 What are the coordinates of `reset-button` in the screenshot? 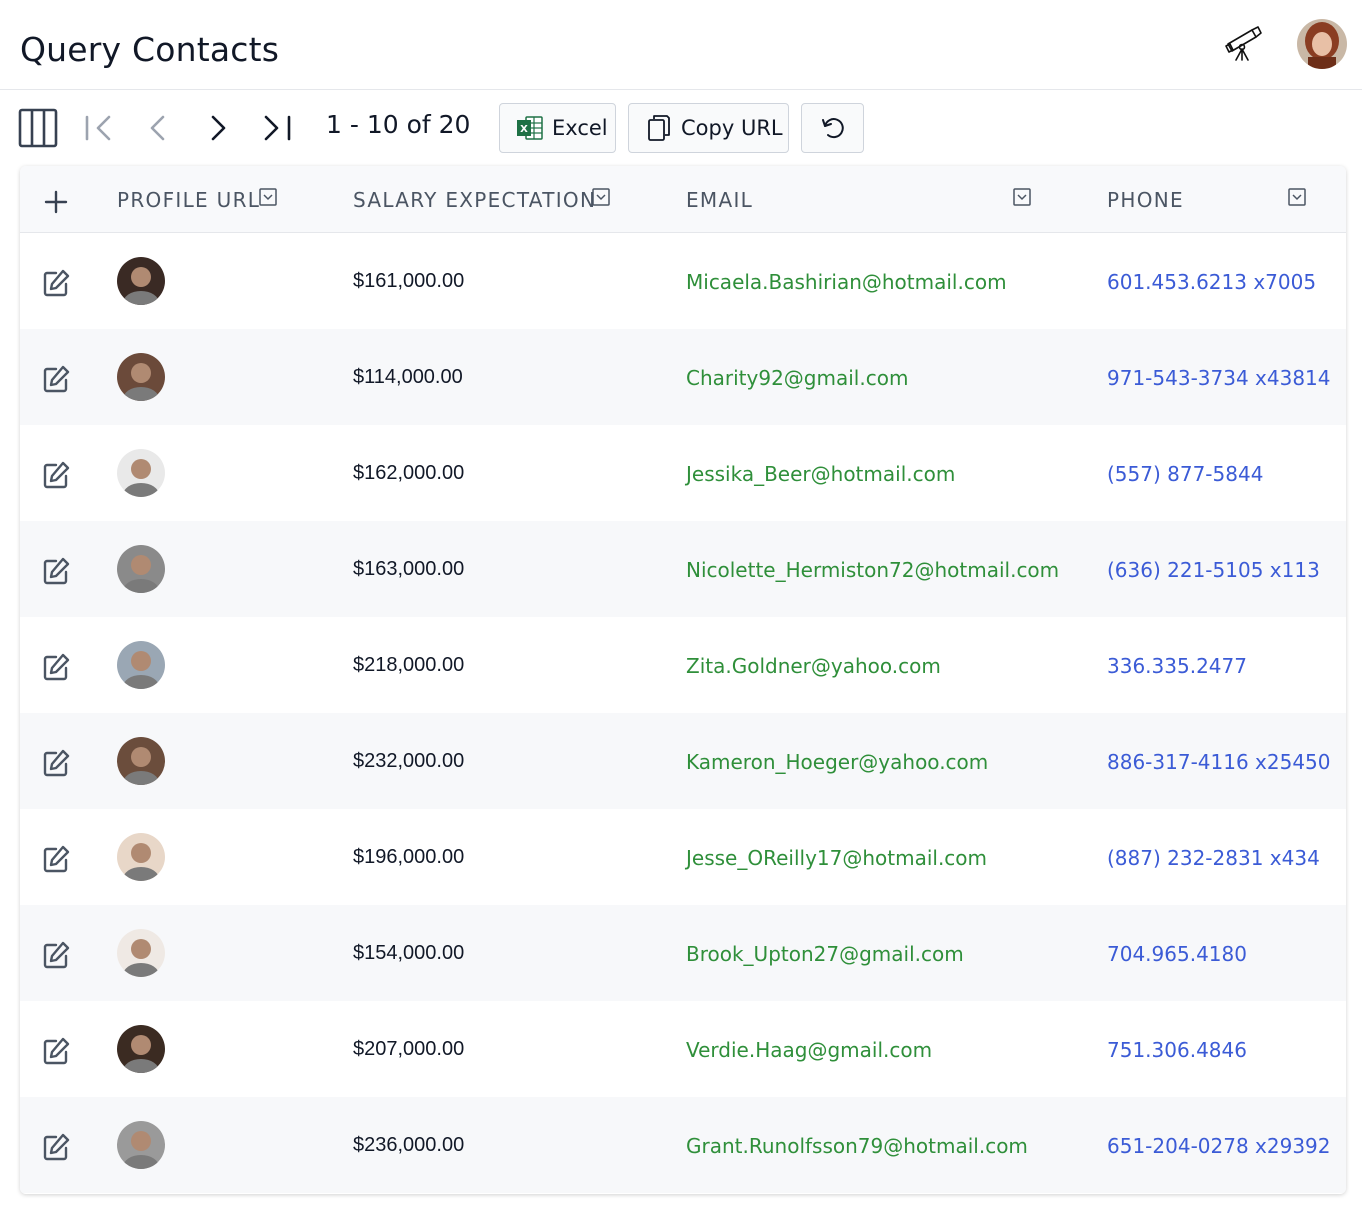 It's located at (832, 128).